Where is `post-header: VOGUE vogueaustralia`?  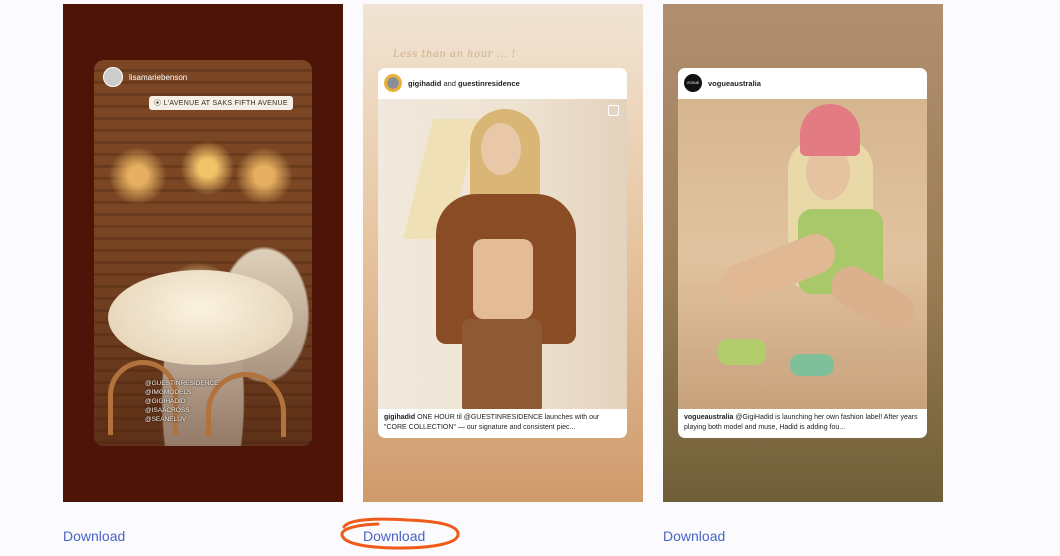 post-header: VOGUE vogueaustralia is located at coordinates (802, 83).